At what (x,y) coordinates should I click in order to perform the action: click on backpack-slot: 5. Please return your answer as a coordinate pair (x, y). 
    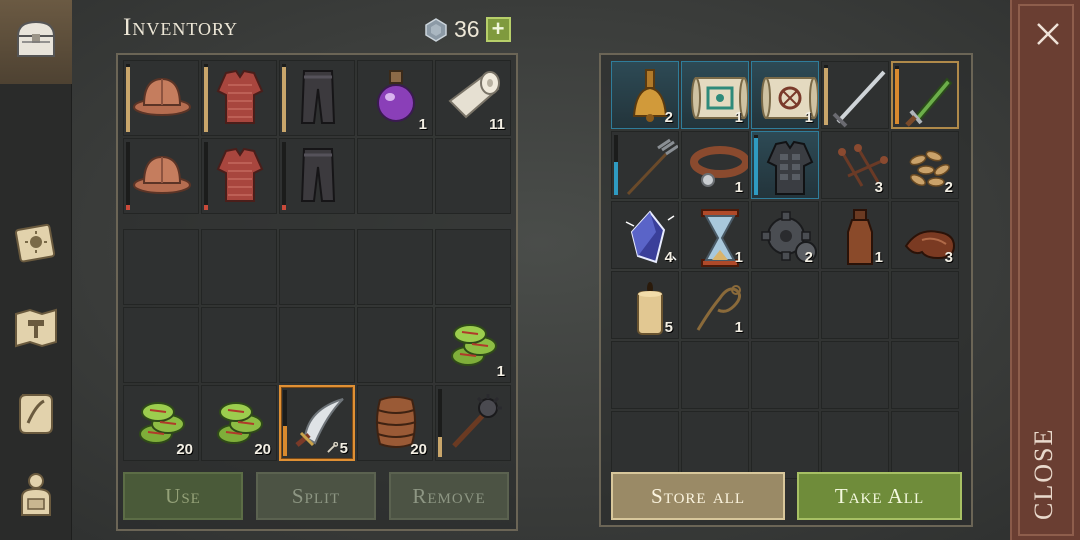
    Looking at the image, I should click on (317, 423).